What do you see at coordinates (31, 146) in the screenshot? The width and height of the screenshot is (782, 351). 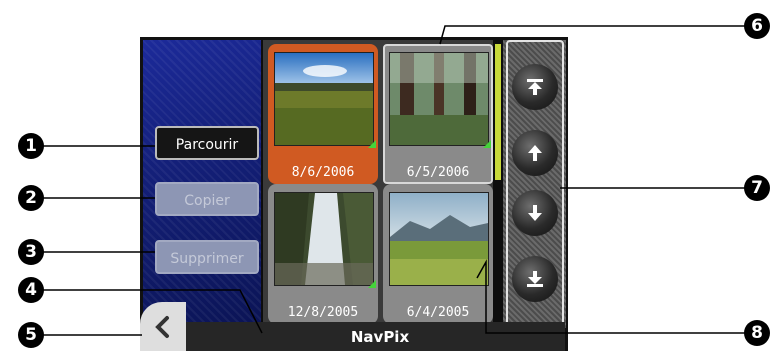 I see `callout-marker: 1` at bounding box center [31, 146].